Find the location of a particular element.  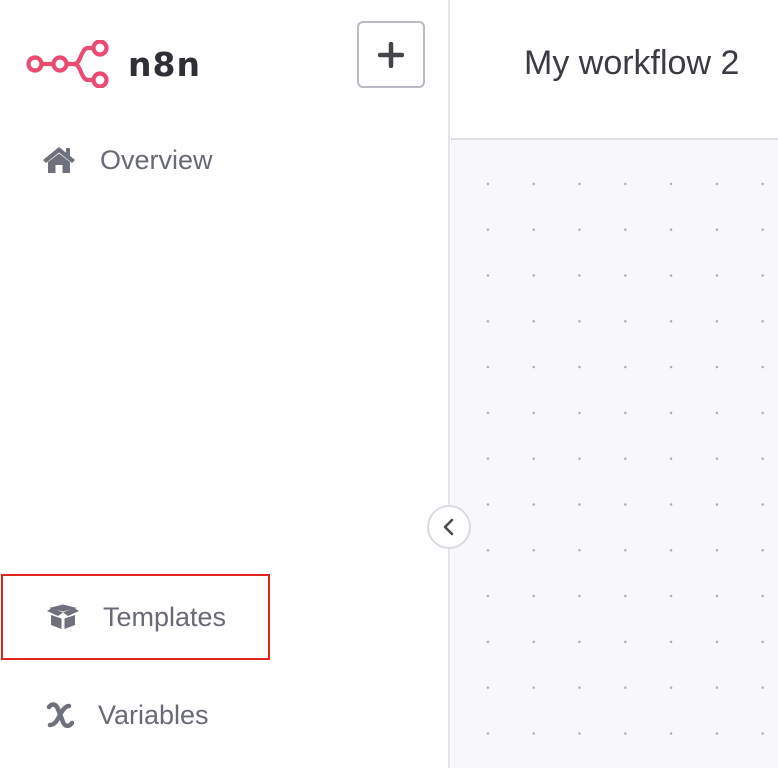

n8n-logo-icon is located at coordinates (67, 64).